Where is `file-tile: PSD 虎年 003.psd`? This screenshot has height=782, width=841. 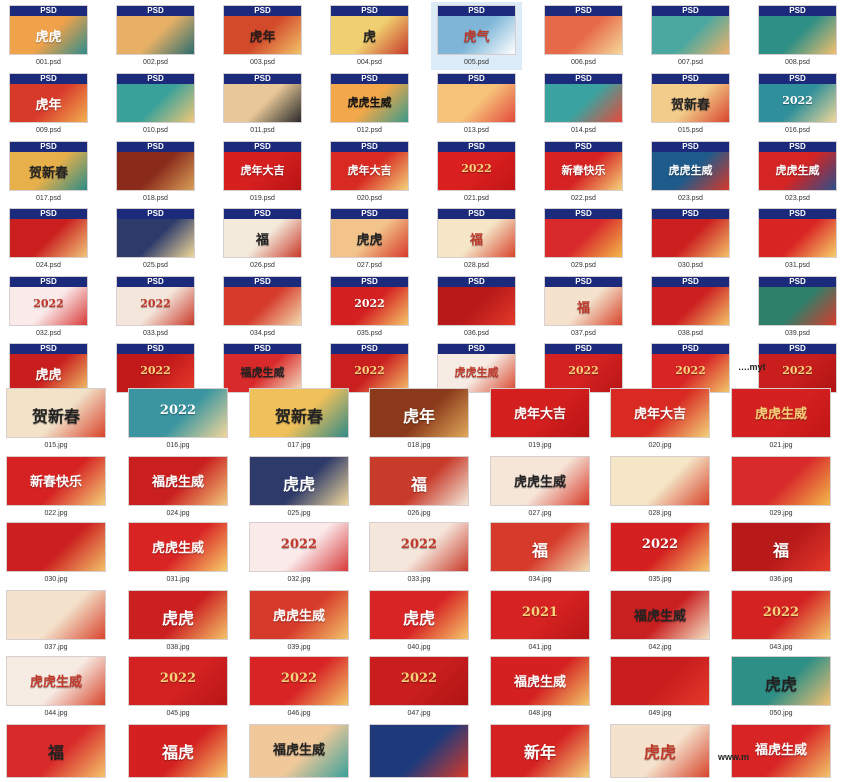 file-tile: PSD 虎年 003.psd is located at coordinates (262, 37).